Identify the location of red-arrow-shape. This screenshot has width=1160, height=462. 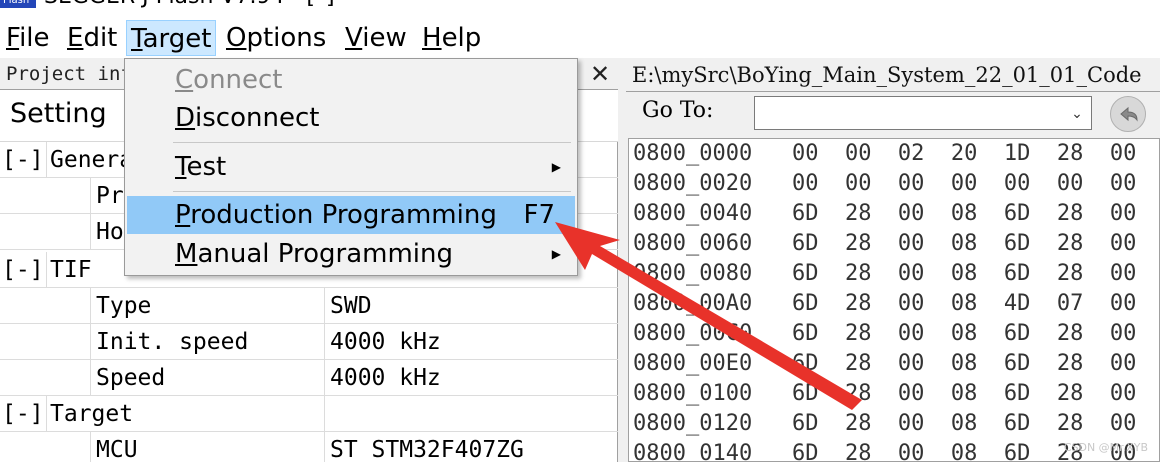
(708, 316).